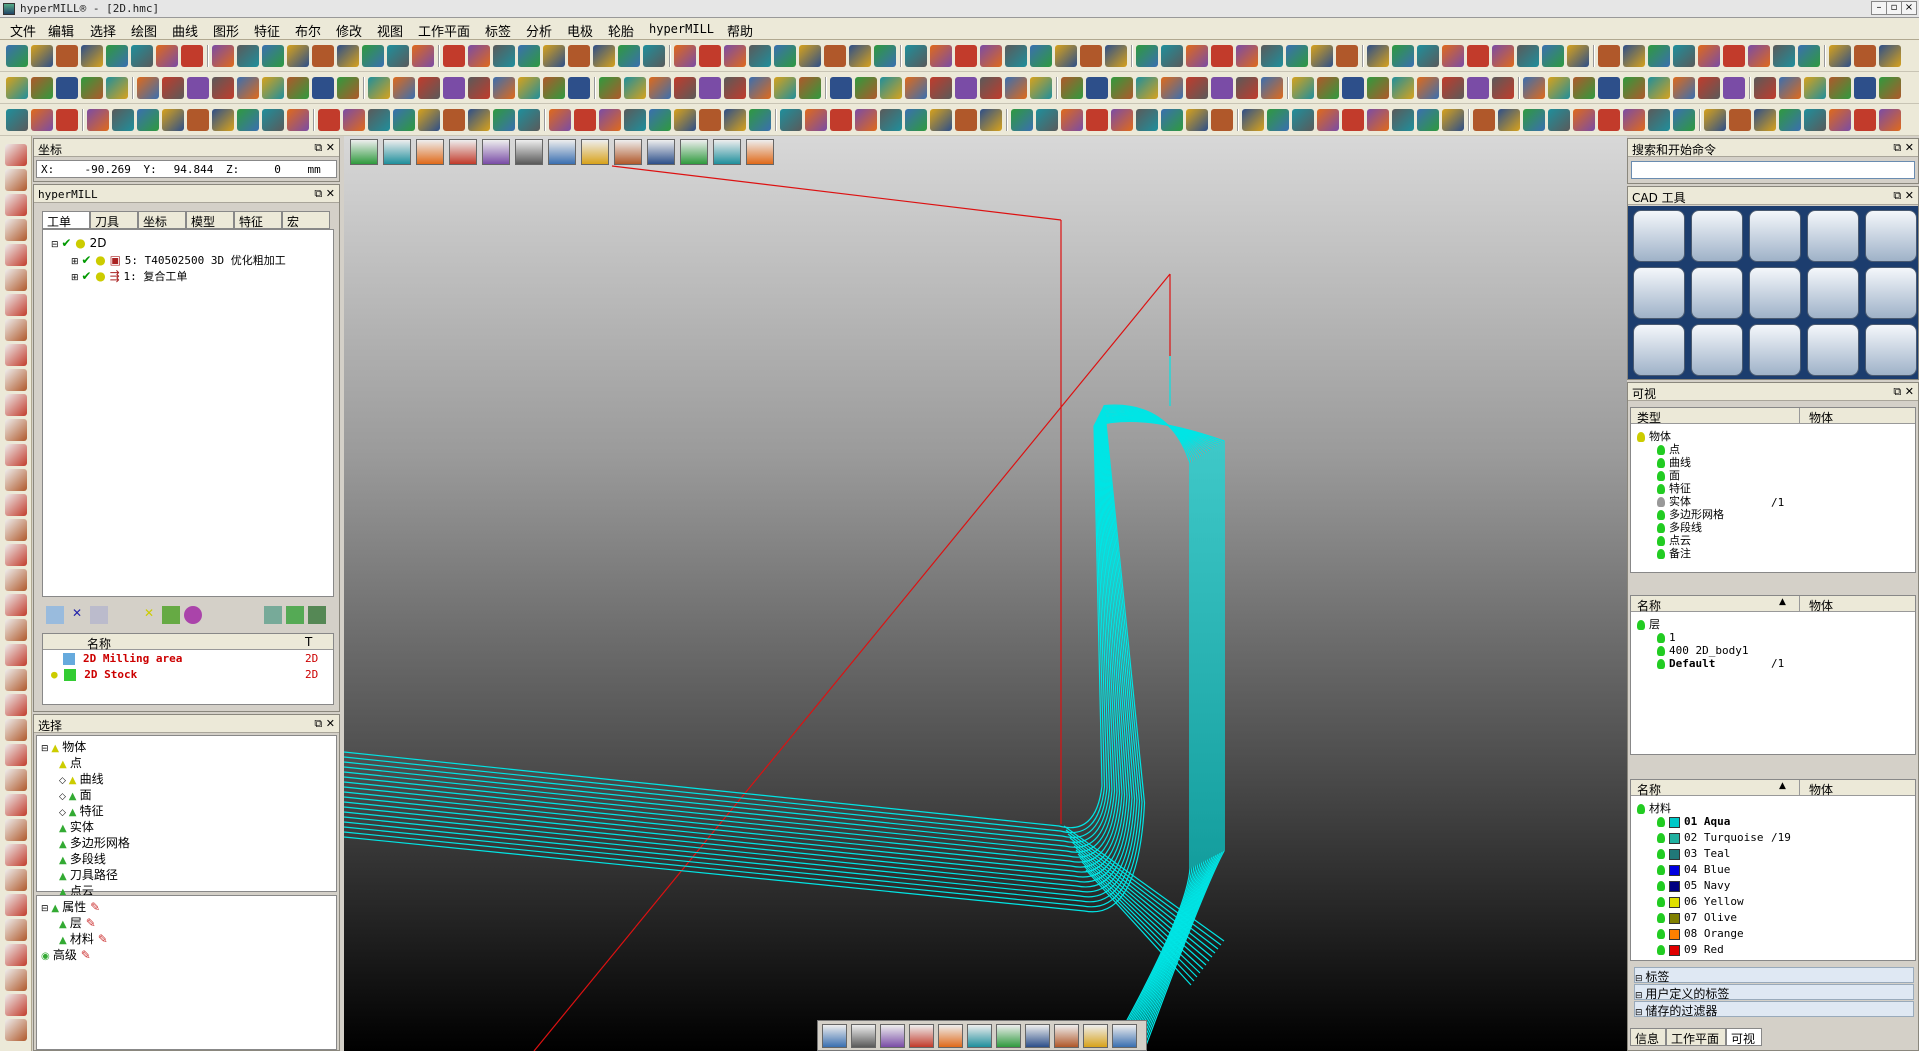 The width and height of the screenshot is (1919, 1051). What do you see at coordinates (83, 938) in the screenshot?
I see `select-tree-item: ▲ 材料 ✎` at bounding box center [83, 938].